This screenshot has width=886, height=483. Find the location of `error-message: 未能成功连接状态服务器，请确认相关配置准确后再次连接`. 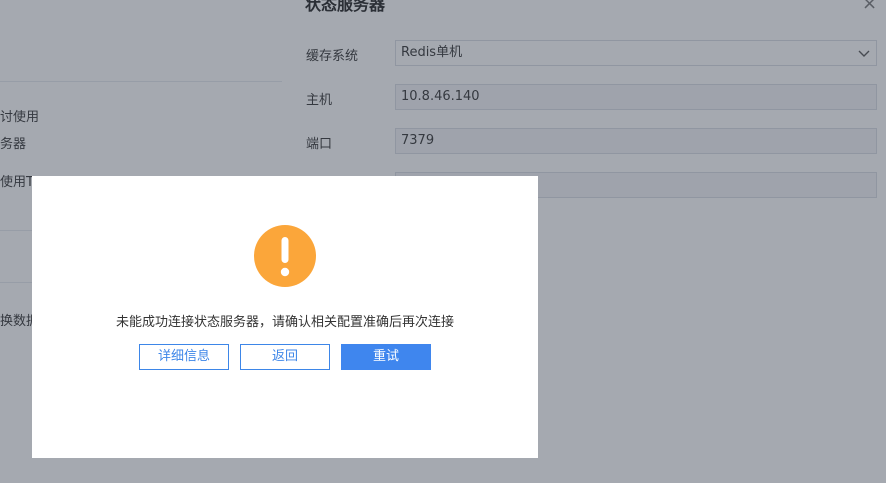

error-message: 未能成功连接状态服务器，请确认相关配置准确后再次连接 is located at coordinates (284, 322).